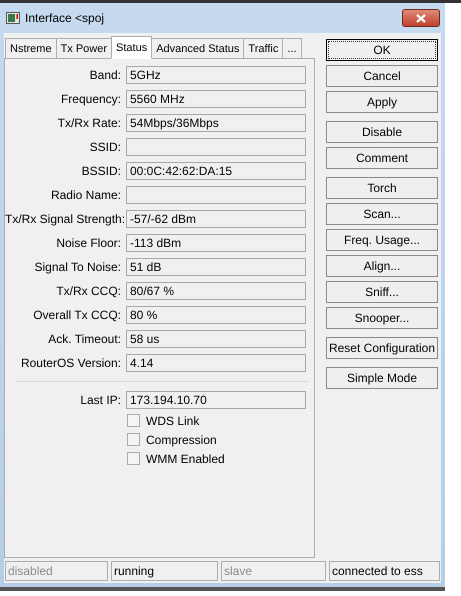 The width and height of the screenshot is (461, 596). What do you see at coordinates (13, 18) in the screenshot?
I see `window-icon` at bounding box center [13, 18].